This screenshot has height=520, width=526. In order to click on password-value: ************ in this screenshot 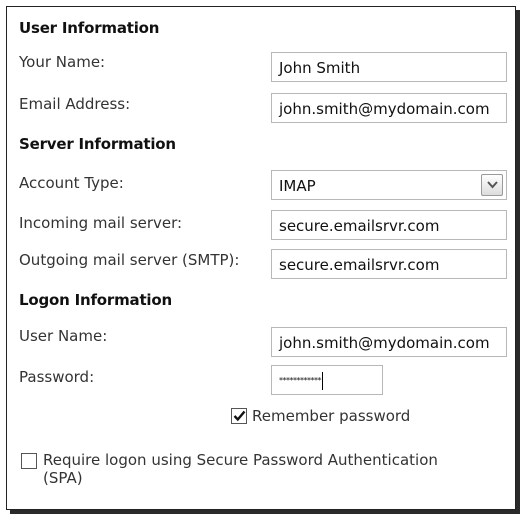, I will do `click(300, 380)`.